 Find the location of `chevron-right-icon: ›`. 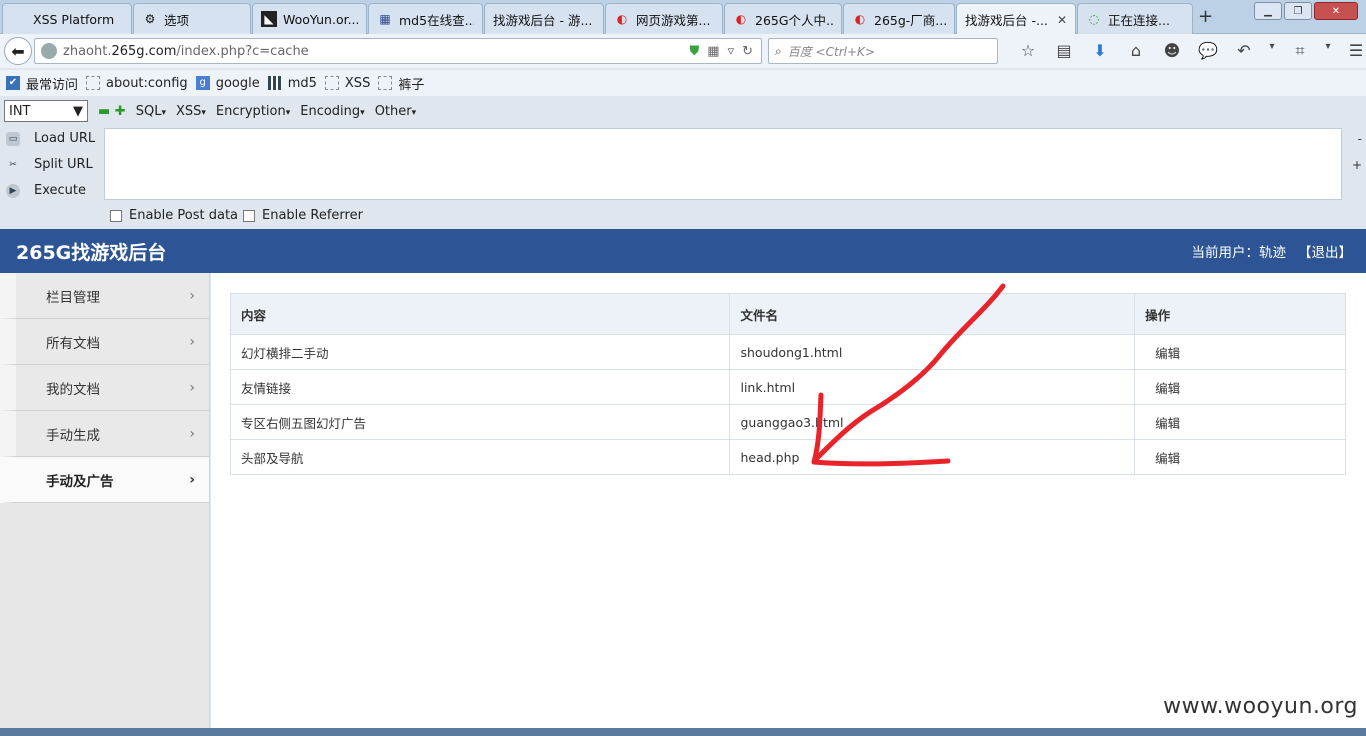

chevron-right-icon: › is located at coordinates (192, 433).